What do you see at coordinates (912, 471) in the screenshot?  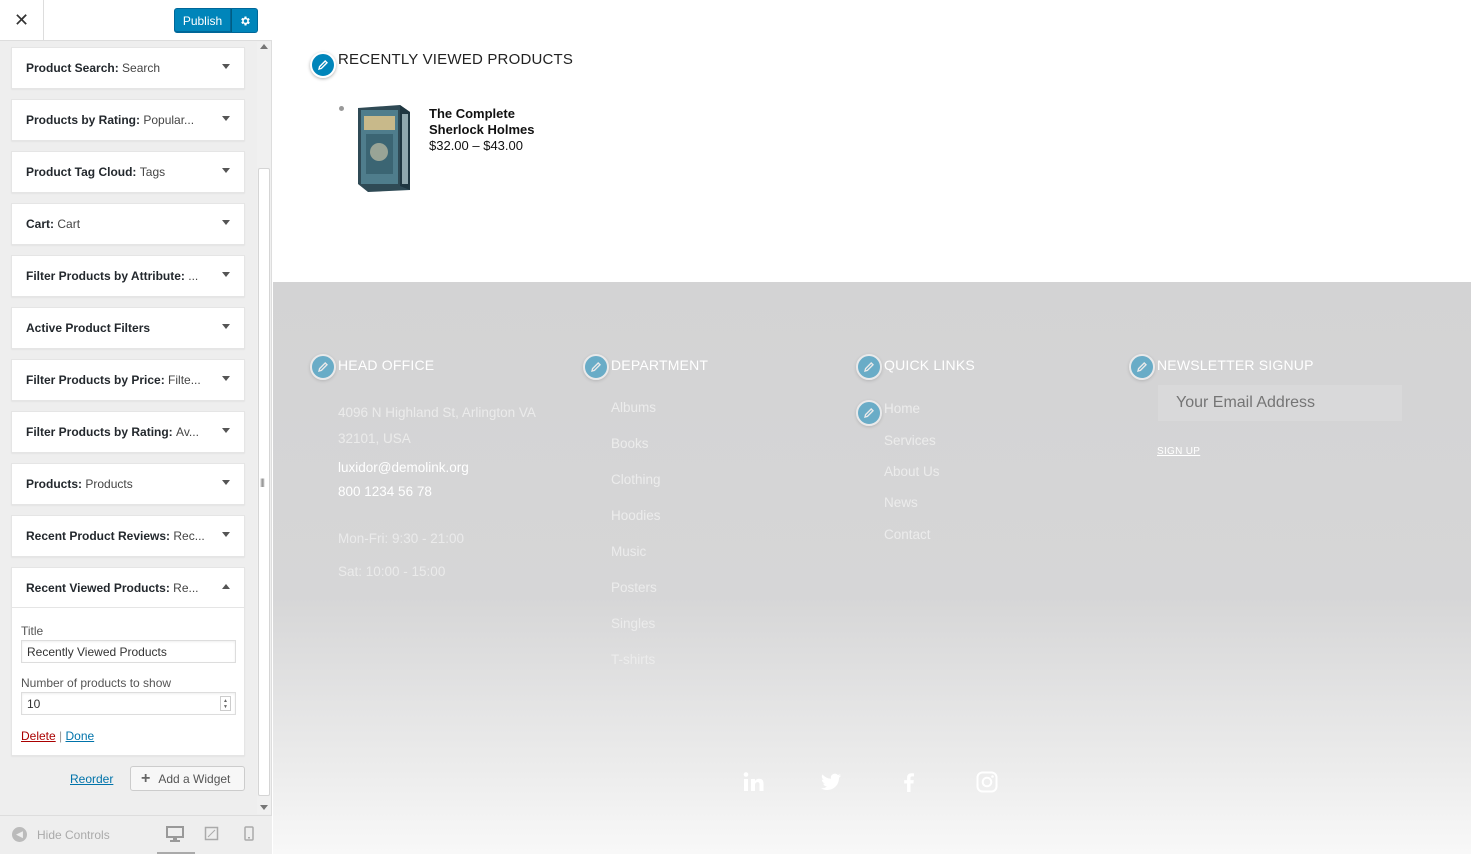 I see `quick-link: About Us` at bounding box center [912, 471].